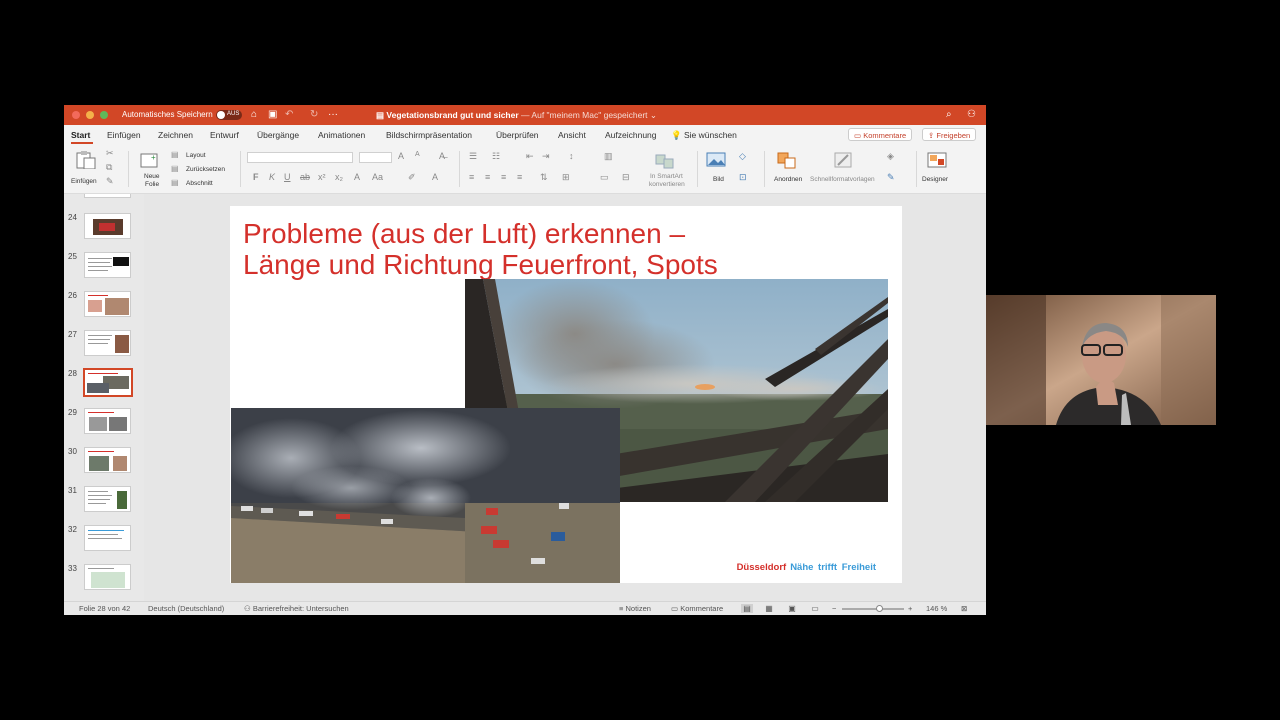  Describe the element at coordinates (949, 114) in the screenshot. I see `search-icon: ⌕` at that location.